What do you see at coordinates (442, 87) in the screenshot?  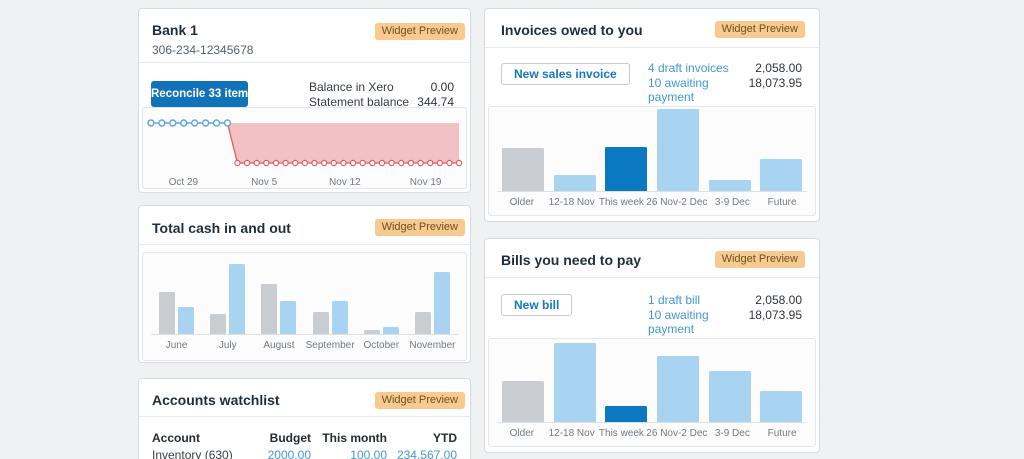 I see `balance-in-xero-value: 0.00` at bounding box center [442, 87].